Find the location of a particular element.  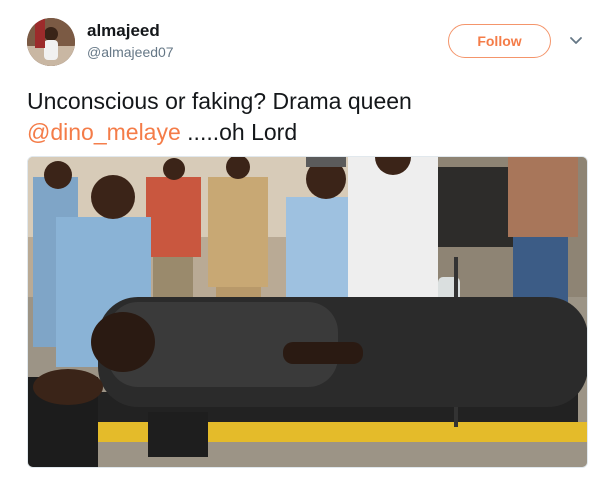

mention-link: @dino_melaye is located at coordinates (104, 132).